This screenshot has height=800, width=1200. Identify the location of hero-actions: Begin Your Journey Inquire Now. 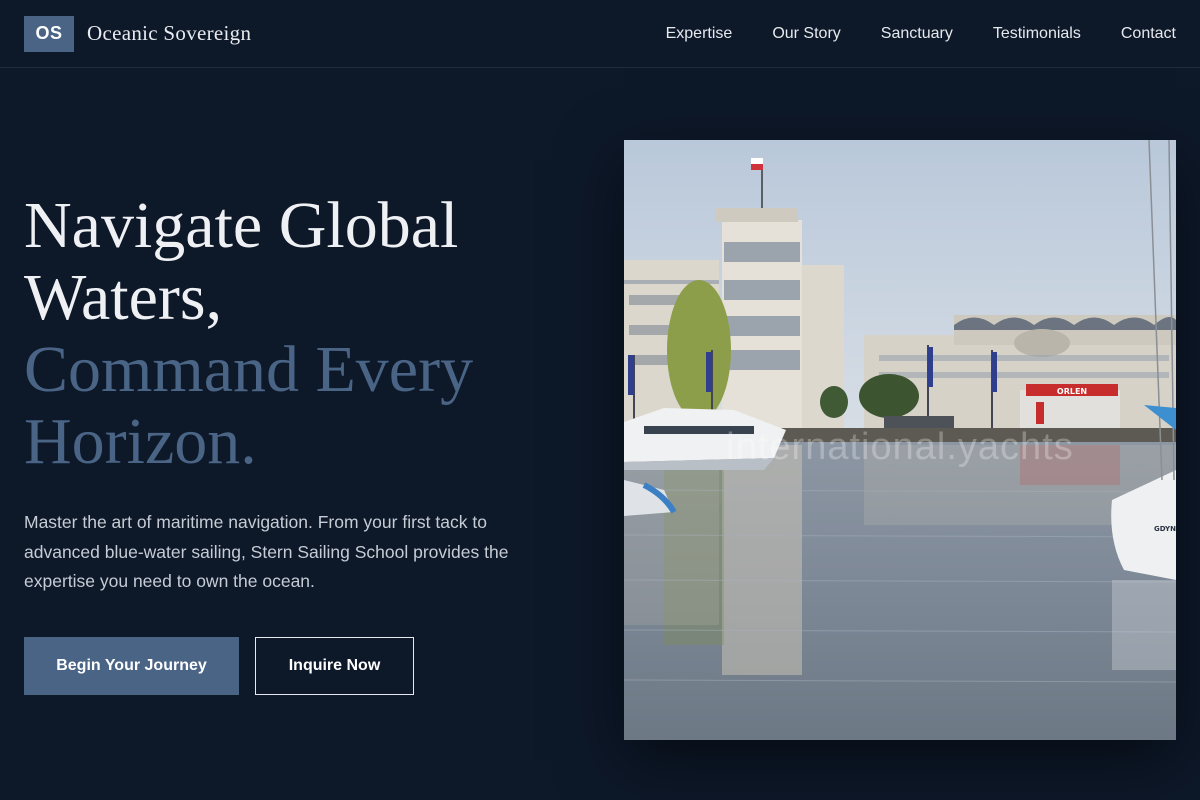
(304, 665).